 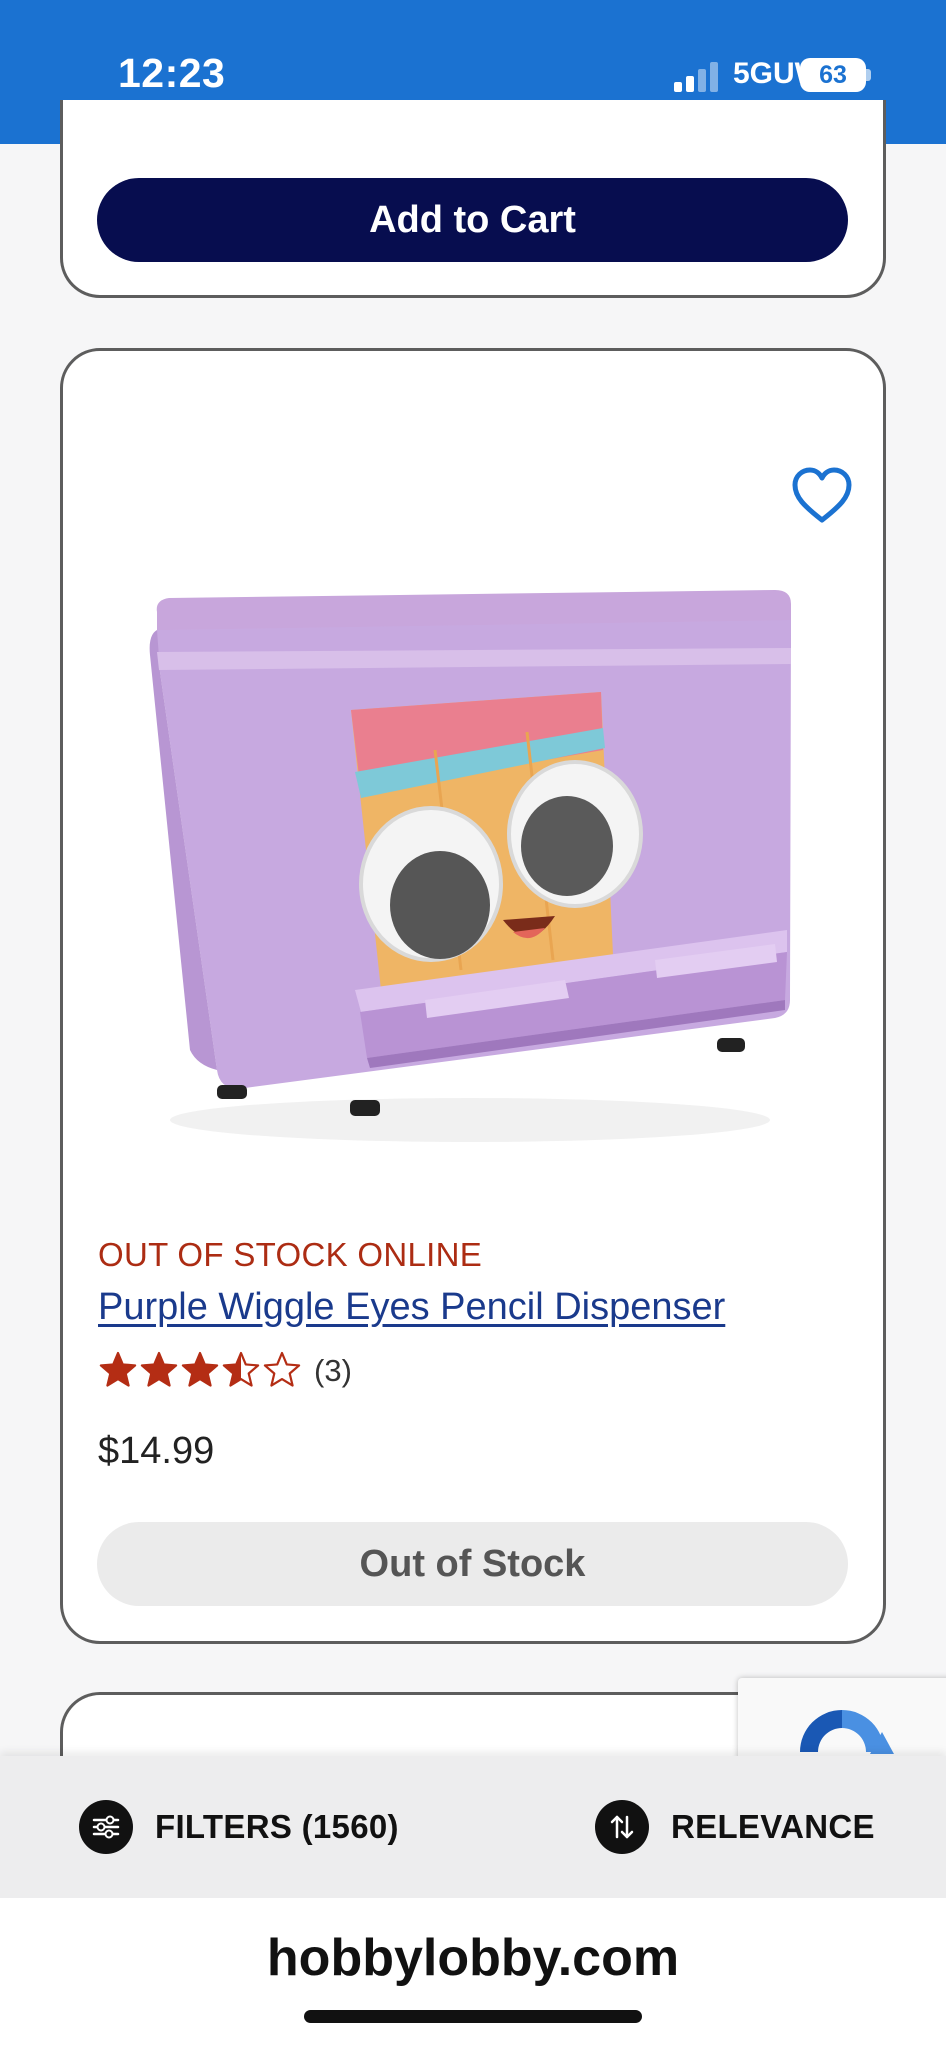 I want to click on rating-stars, so click(x=200, y=1369).